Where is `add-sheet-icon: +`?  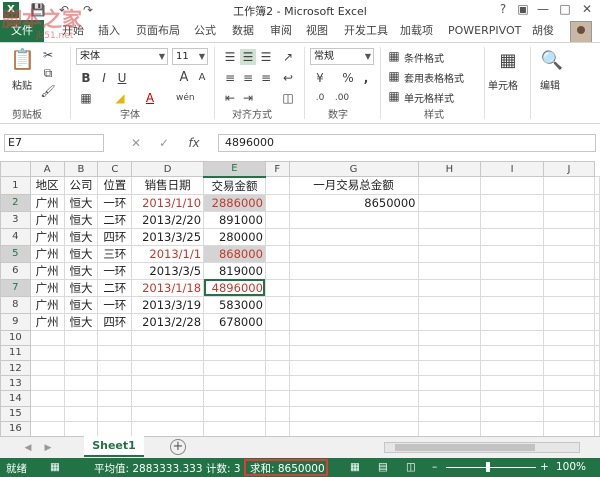
add-sheet-icon: + is located at coordinates (178, 447).